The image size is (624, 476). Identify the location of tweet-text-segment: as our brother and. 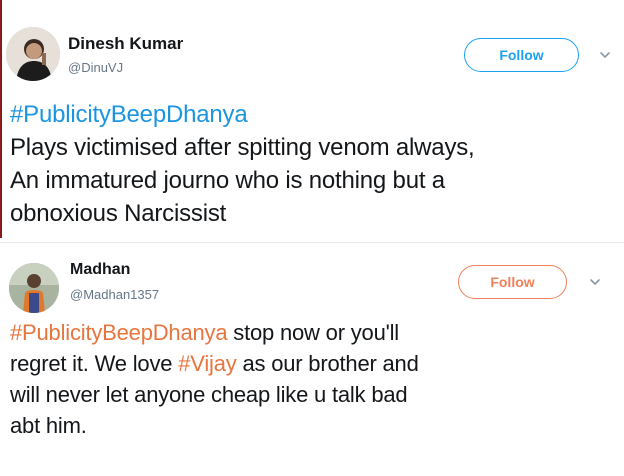
(327, 363).